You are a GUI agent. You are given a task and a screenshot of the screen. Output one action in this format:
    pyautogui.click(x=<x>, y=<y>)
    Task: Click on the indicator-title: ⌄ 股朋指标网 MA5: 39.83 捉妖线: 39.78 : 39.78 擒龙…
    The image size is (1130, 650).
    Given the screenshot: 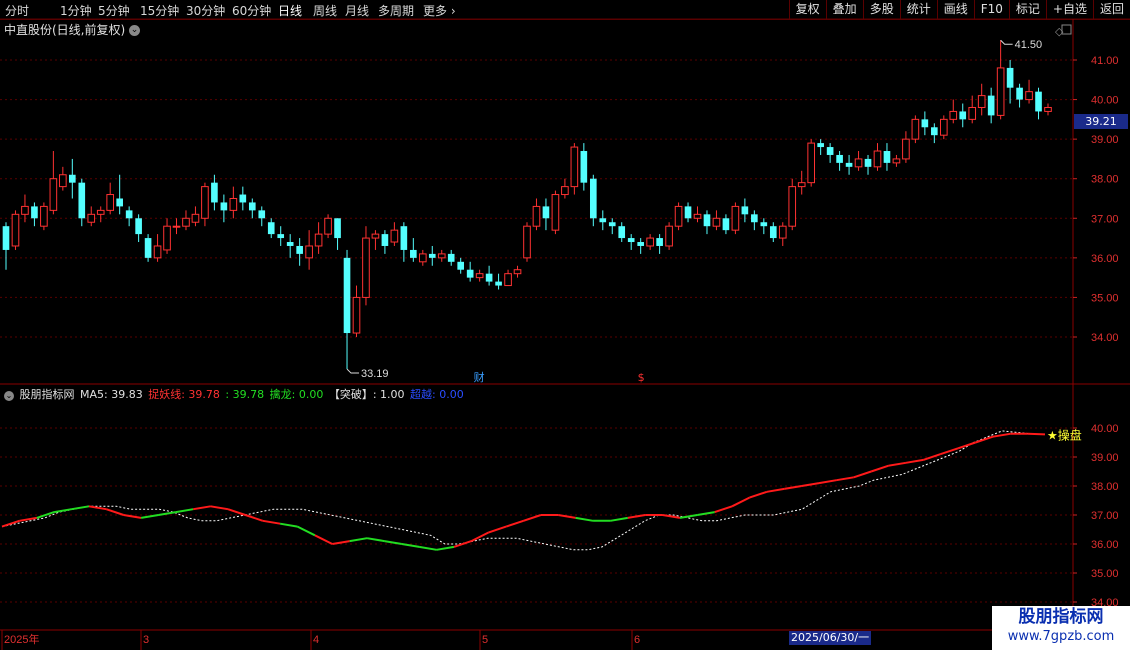 What is the action you would take?
    pyautogui.click(x=235, y=394)
    